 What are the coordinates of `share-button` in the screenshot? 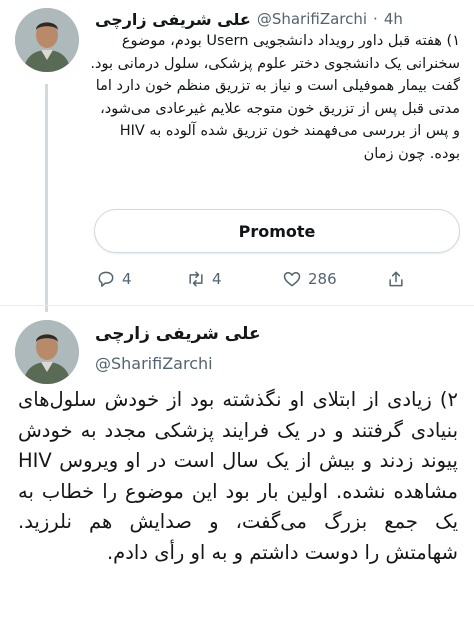 It's located at (396, 279).